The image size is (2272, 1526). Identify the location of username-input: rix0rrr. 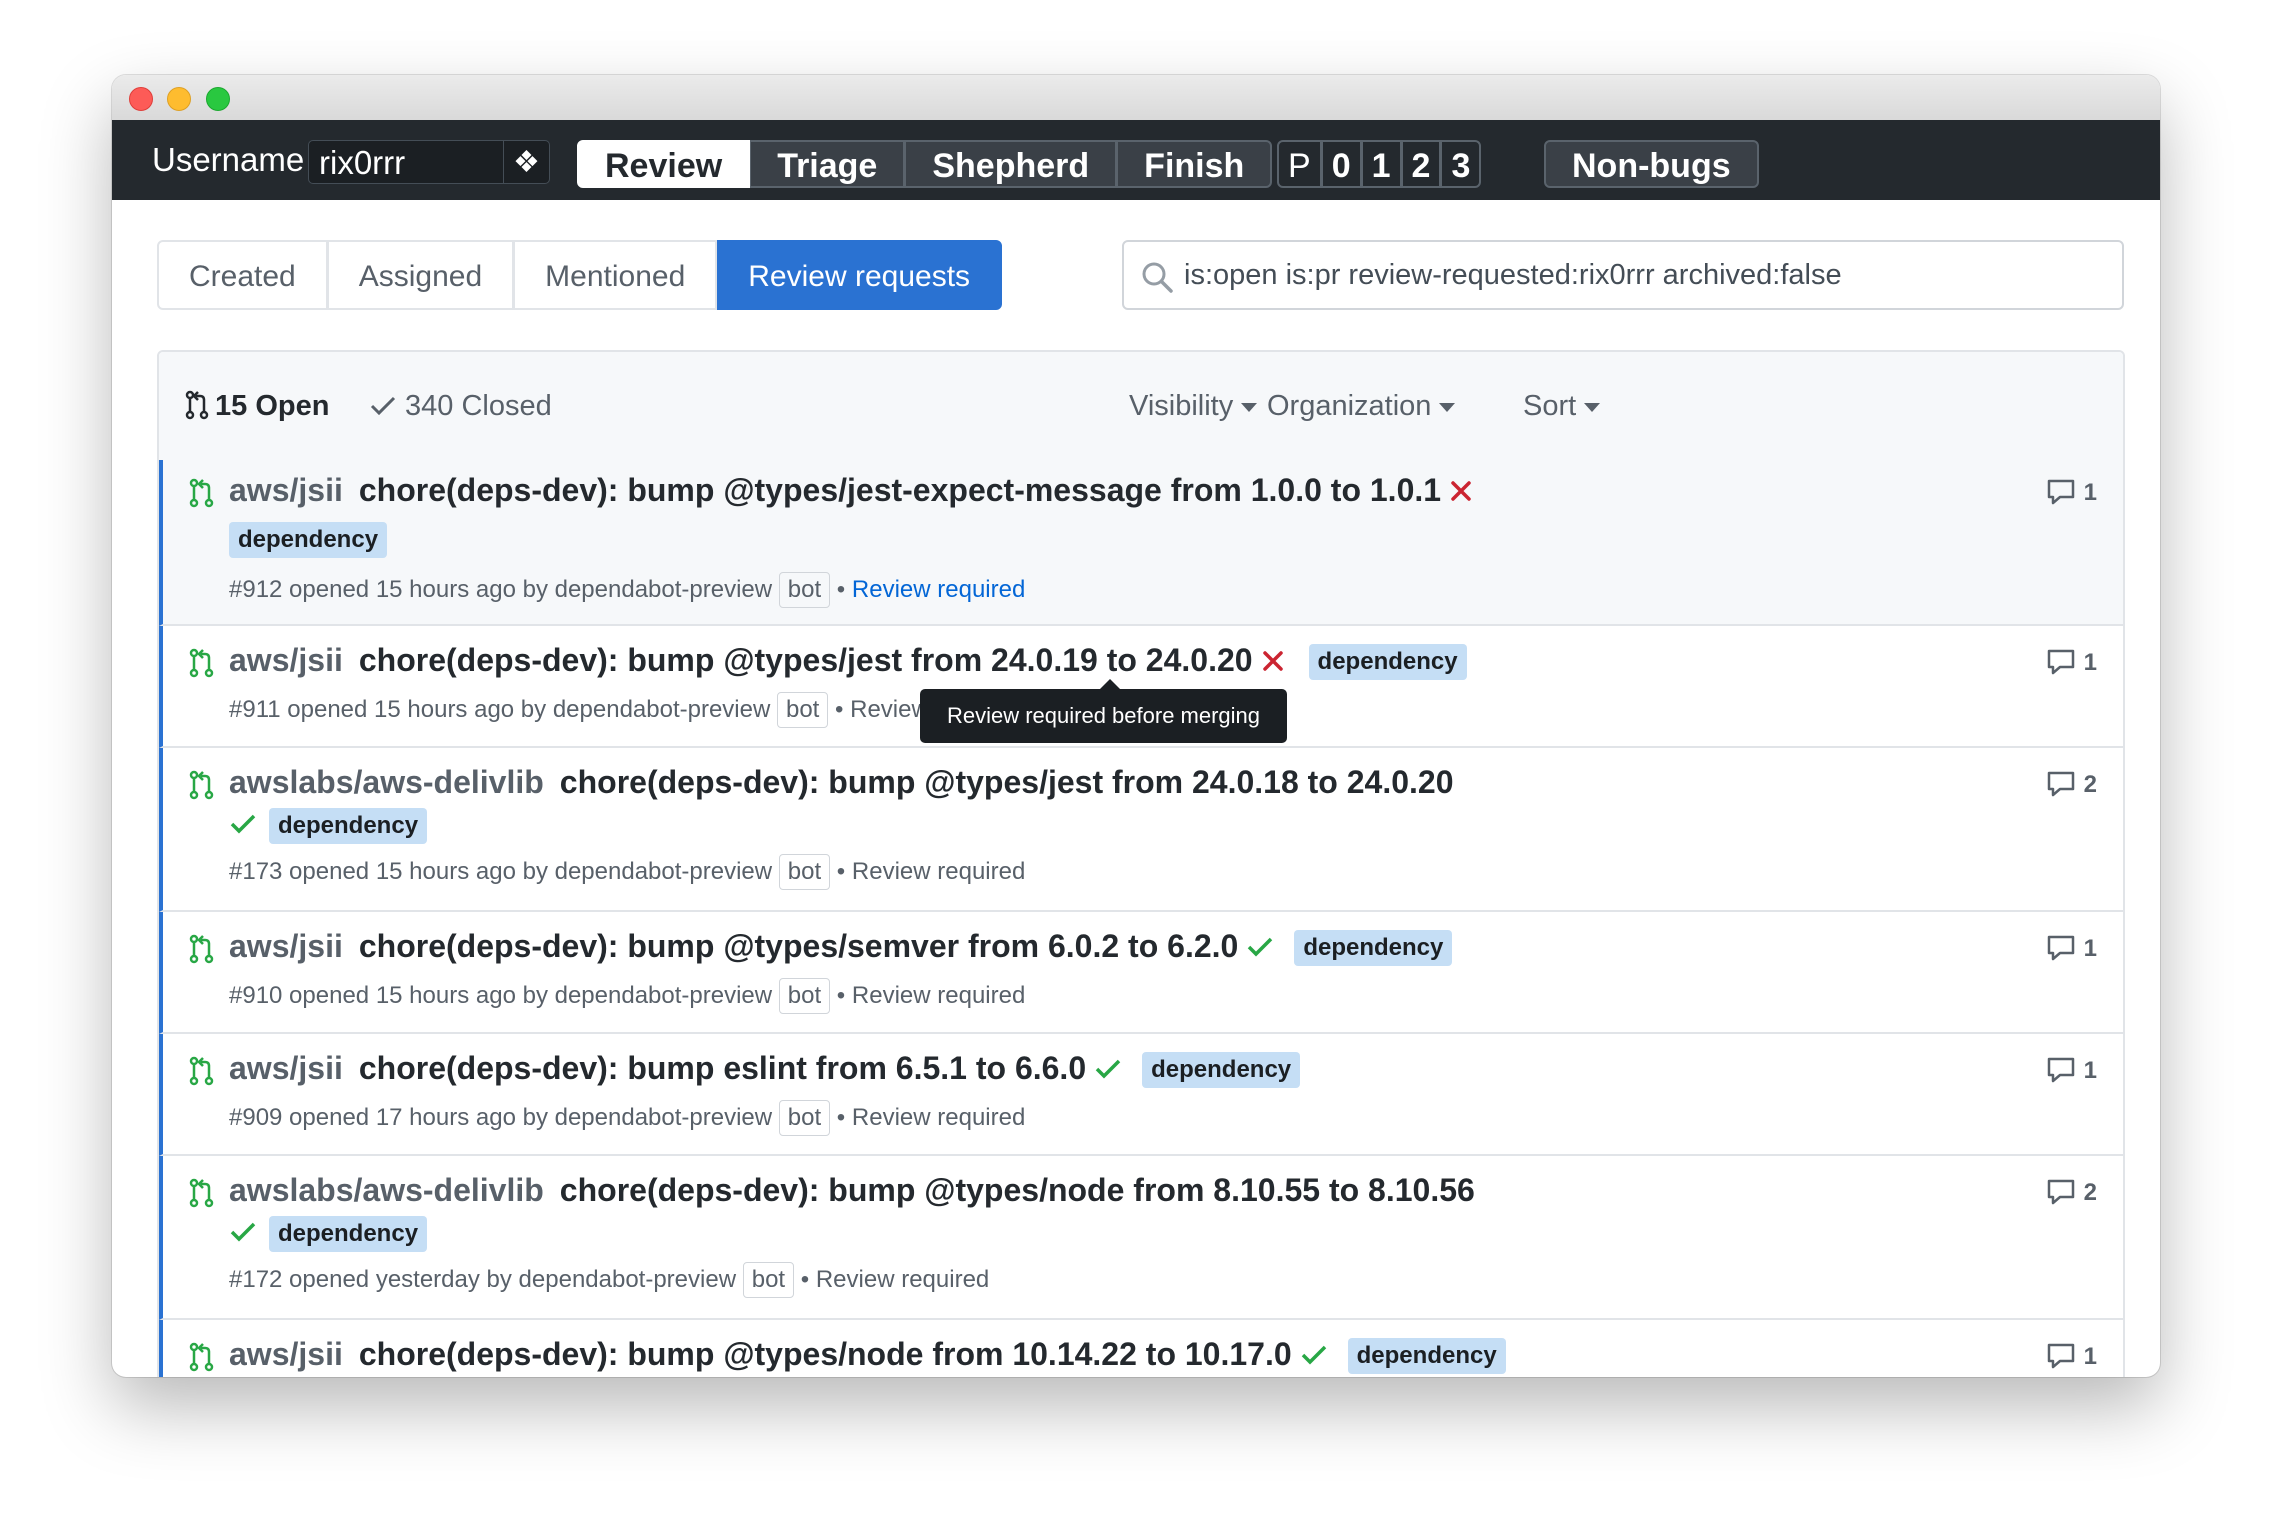
(406, 162).